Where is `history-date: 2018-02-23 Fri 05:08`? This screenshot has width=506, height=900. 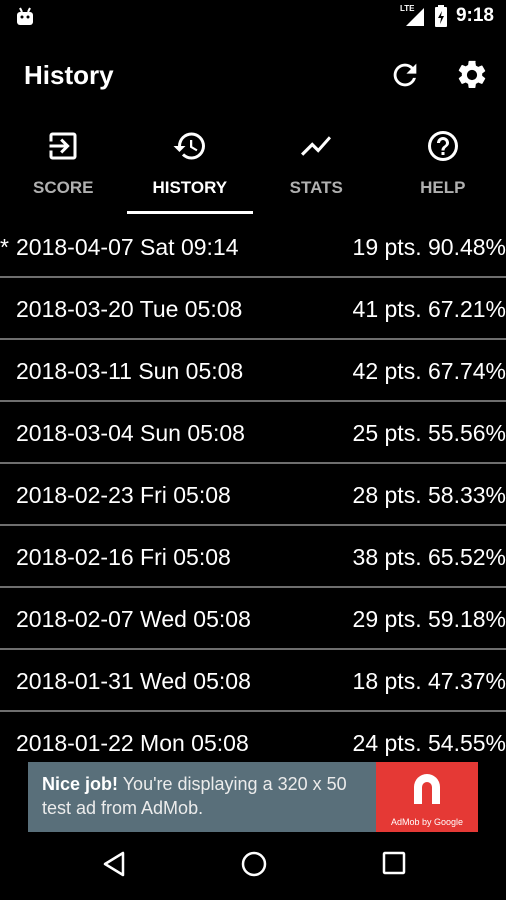 history-date: 2018-02-23 Fri 05:08 is located at coordinates (123, 495).